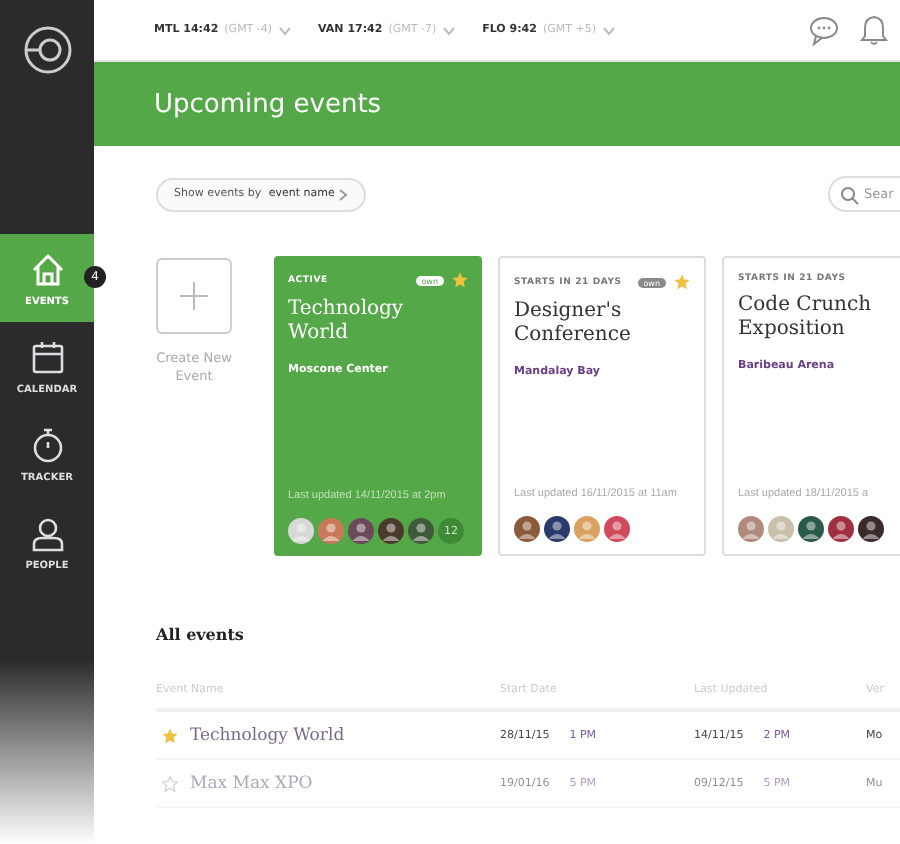 The height and width of the screenshot is (844, 900). I want to click on event-name-link: Technology World, so click(267, 735).